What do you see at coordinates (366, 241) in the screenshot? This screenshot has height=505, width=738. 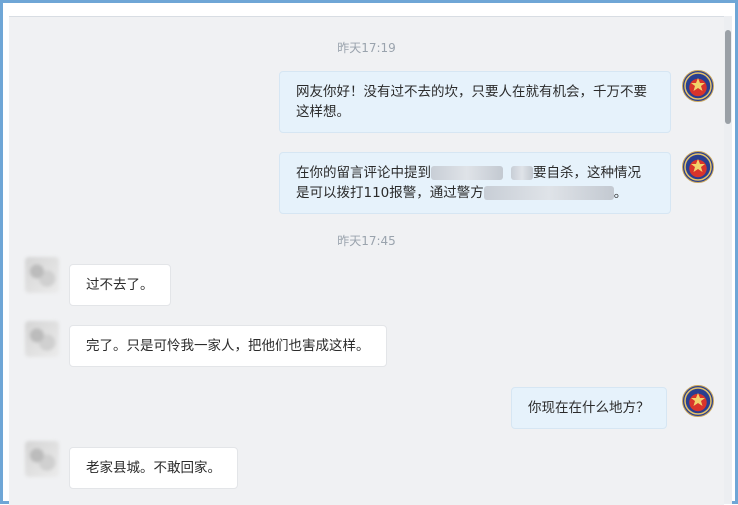 I see `timestamp: 昨天17:45` at bounding box center [366, 241].